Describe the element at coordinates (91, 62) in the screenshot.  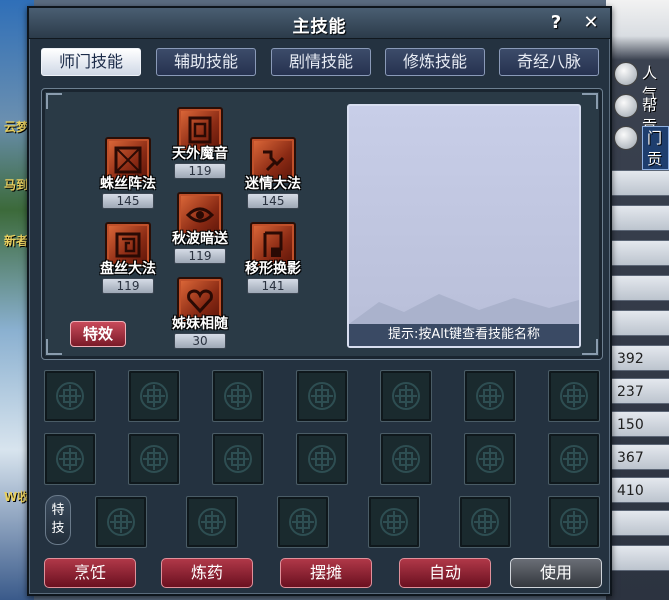
I see `tab-shimen: 师门技能` at that location.